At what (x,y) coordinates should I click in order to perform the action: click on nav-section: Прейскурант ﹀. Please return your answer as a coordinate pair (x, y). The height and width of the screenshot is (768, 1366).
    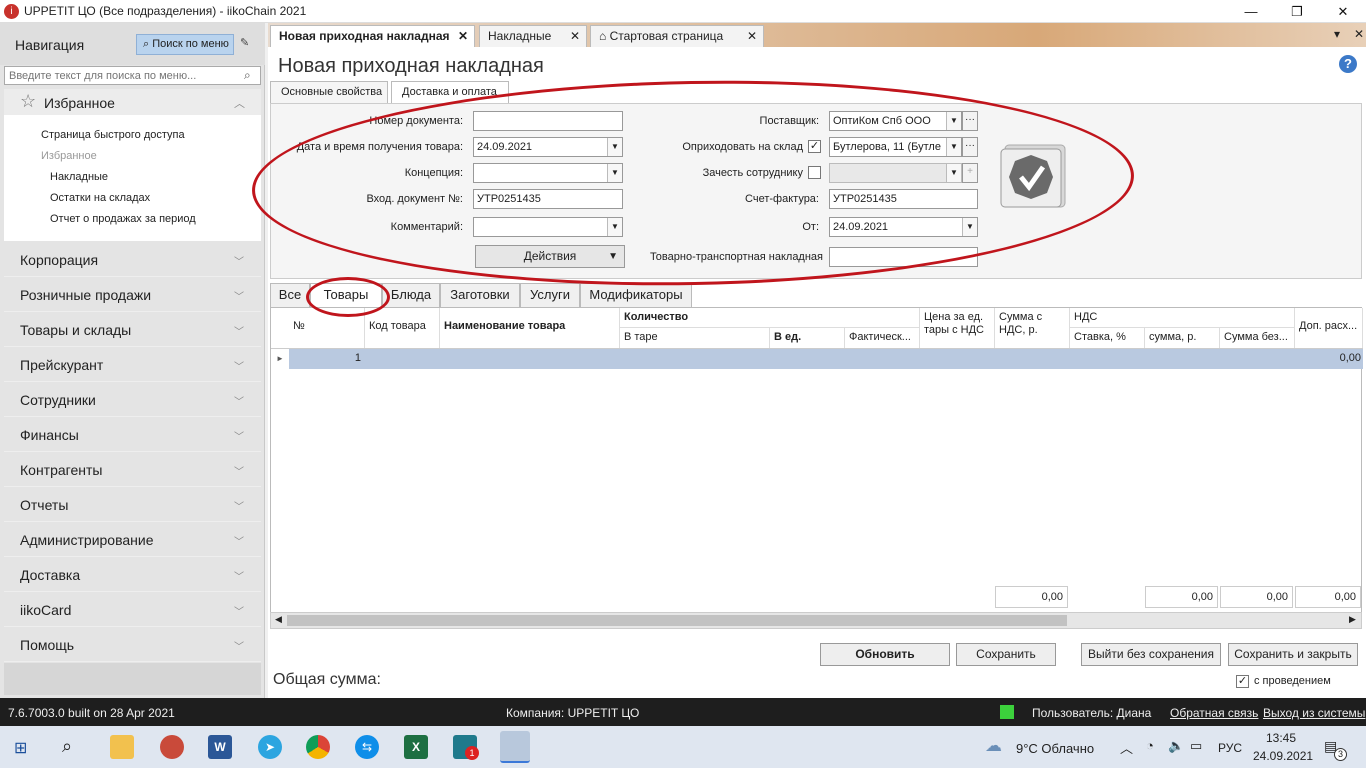
    Looking at the image, I should click on (132, 365).